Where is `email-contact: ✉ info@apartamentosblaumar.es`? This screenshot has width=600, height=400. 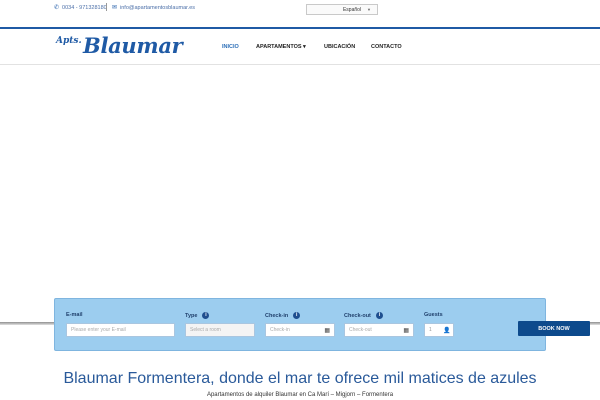
email-contact: ✉ info@apartamentosblaumar.es is located at coordinates (154, 8).